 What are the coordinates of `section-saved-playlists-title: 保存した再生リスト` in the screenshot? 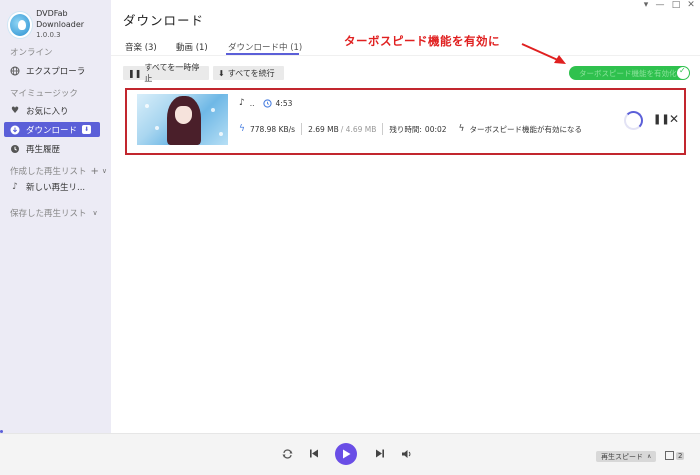 It's located at (48, 214).